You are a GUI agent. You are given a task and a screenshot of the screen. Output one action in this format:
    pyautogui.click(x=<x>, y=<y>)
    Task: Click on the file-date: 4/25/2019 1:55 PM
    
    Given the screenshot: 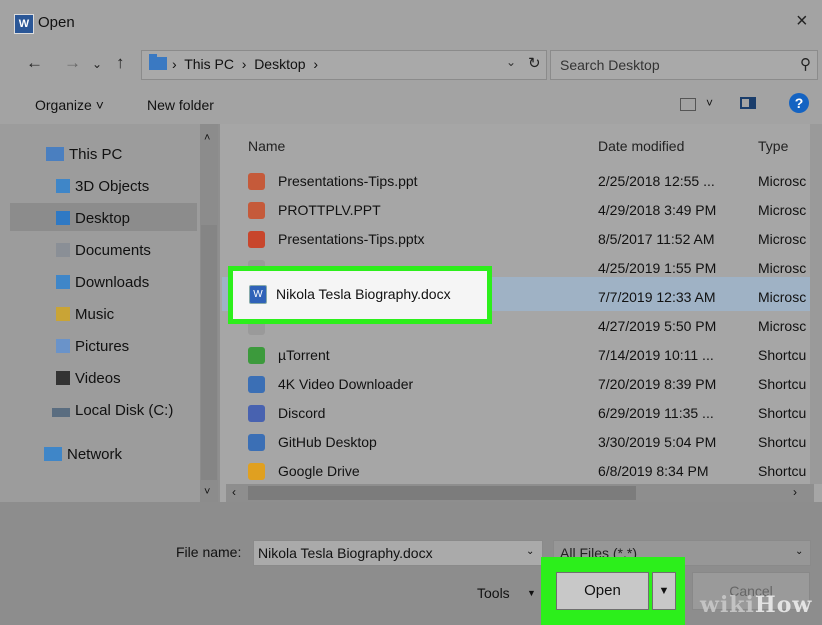 What is the action you would take?
    pyautogui.click(x=657, y=268)
    